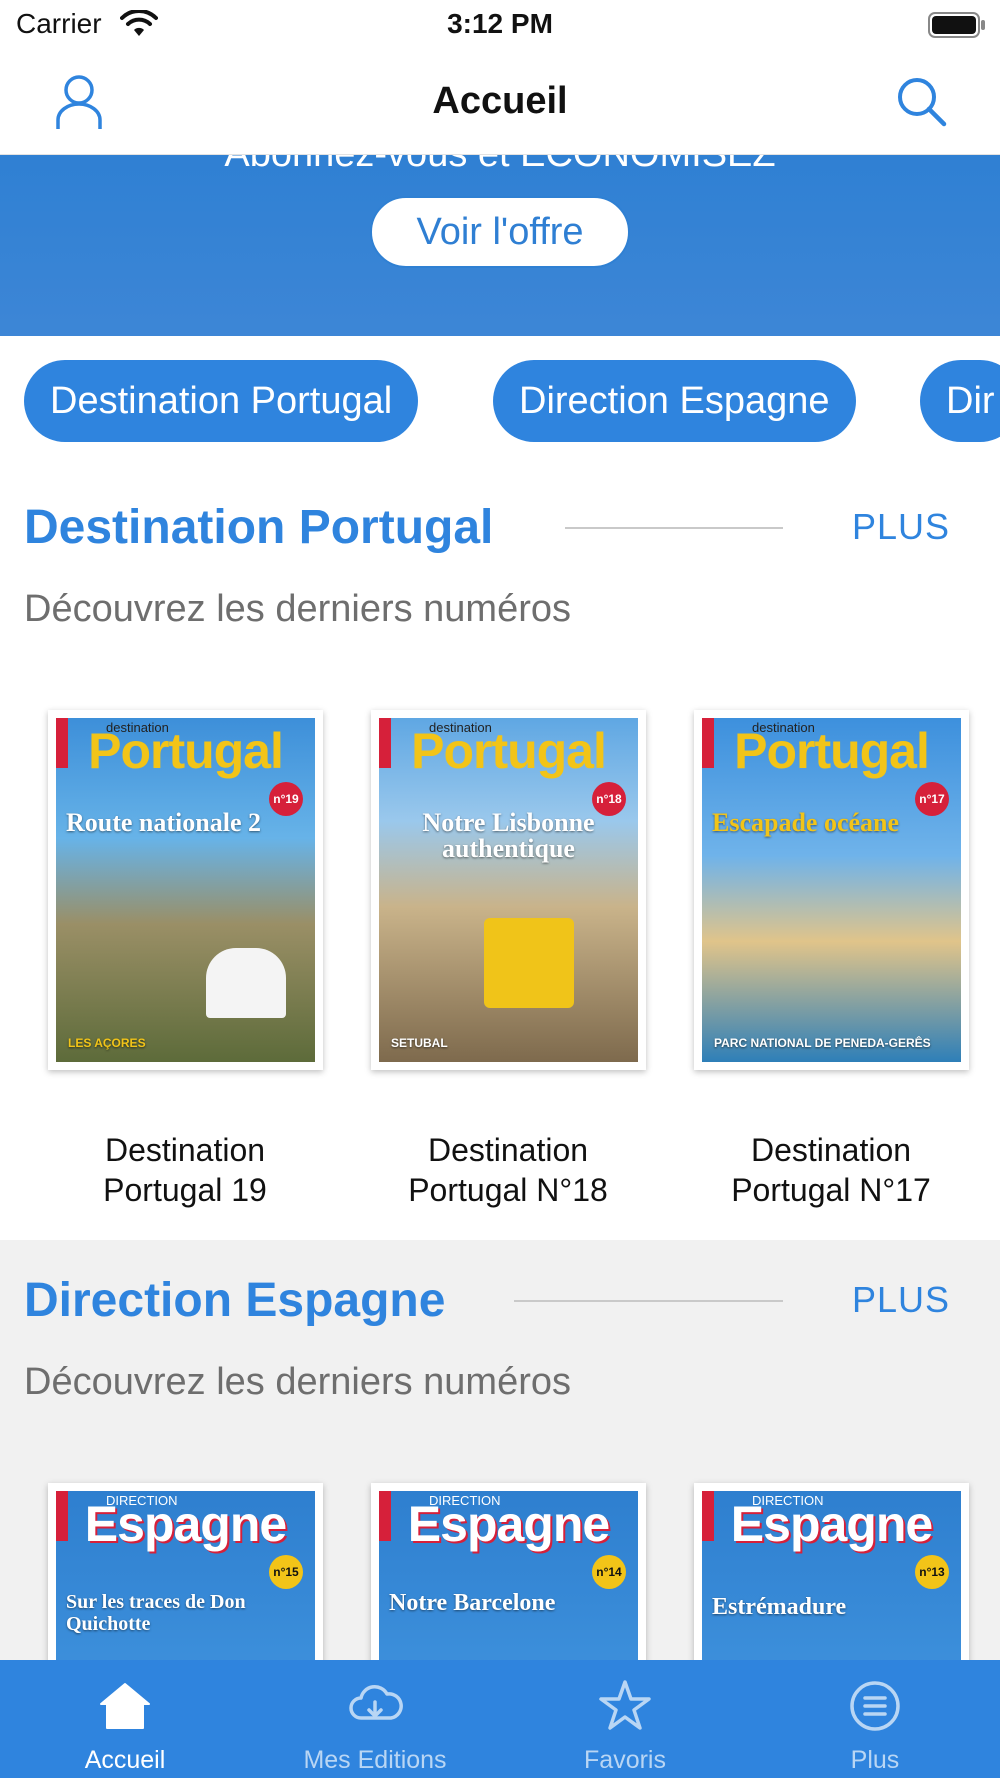 The width and height of the screenshot is (1000, 1778). What do you see at coordinates (156, 1613) in the screenshot?
I see `cover-headline: Sur les traces de Don Quichotte` at bounding box center [156, 1613].